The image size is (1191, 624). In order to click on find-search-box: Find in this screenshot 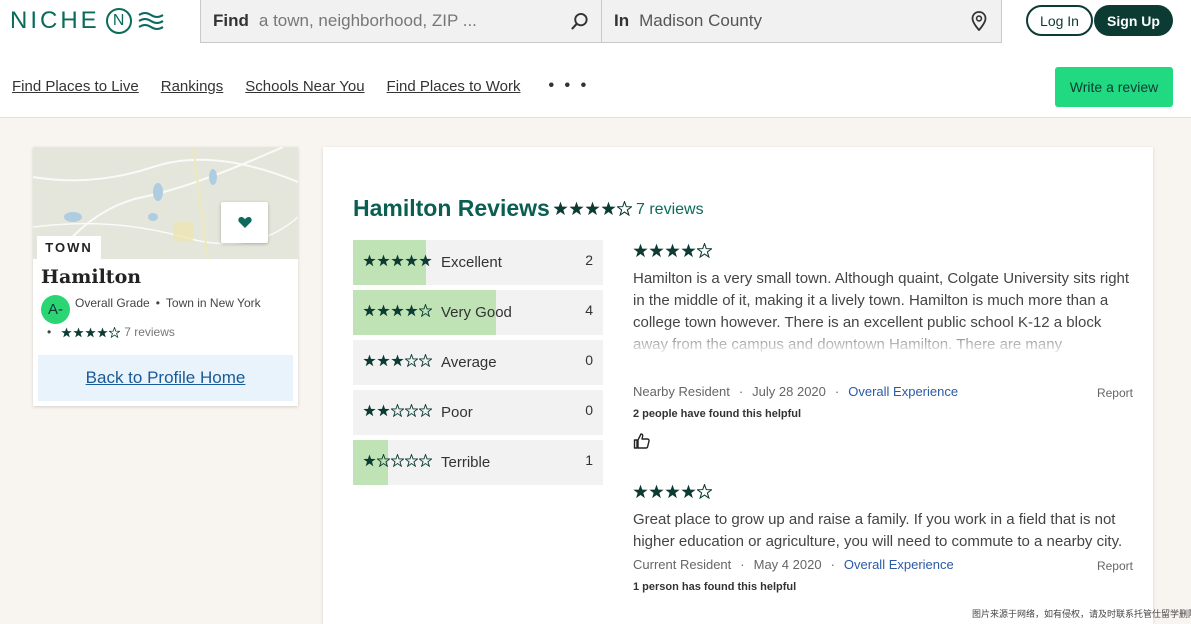, I will do `click(401, 21)`.